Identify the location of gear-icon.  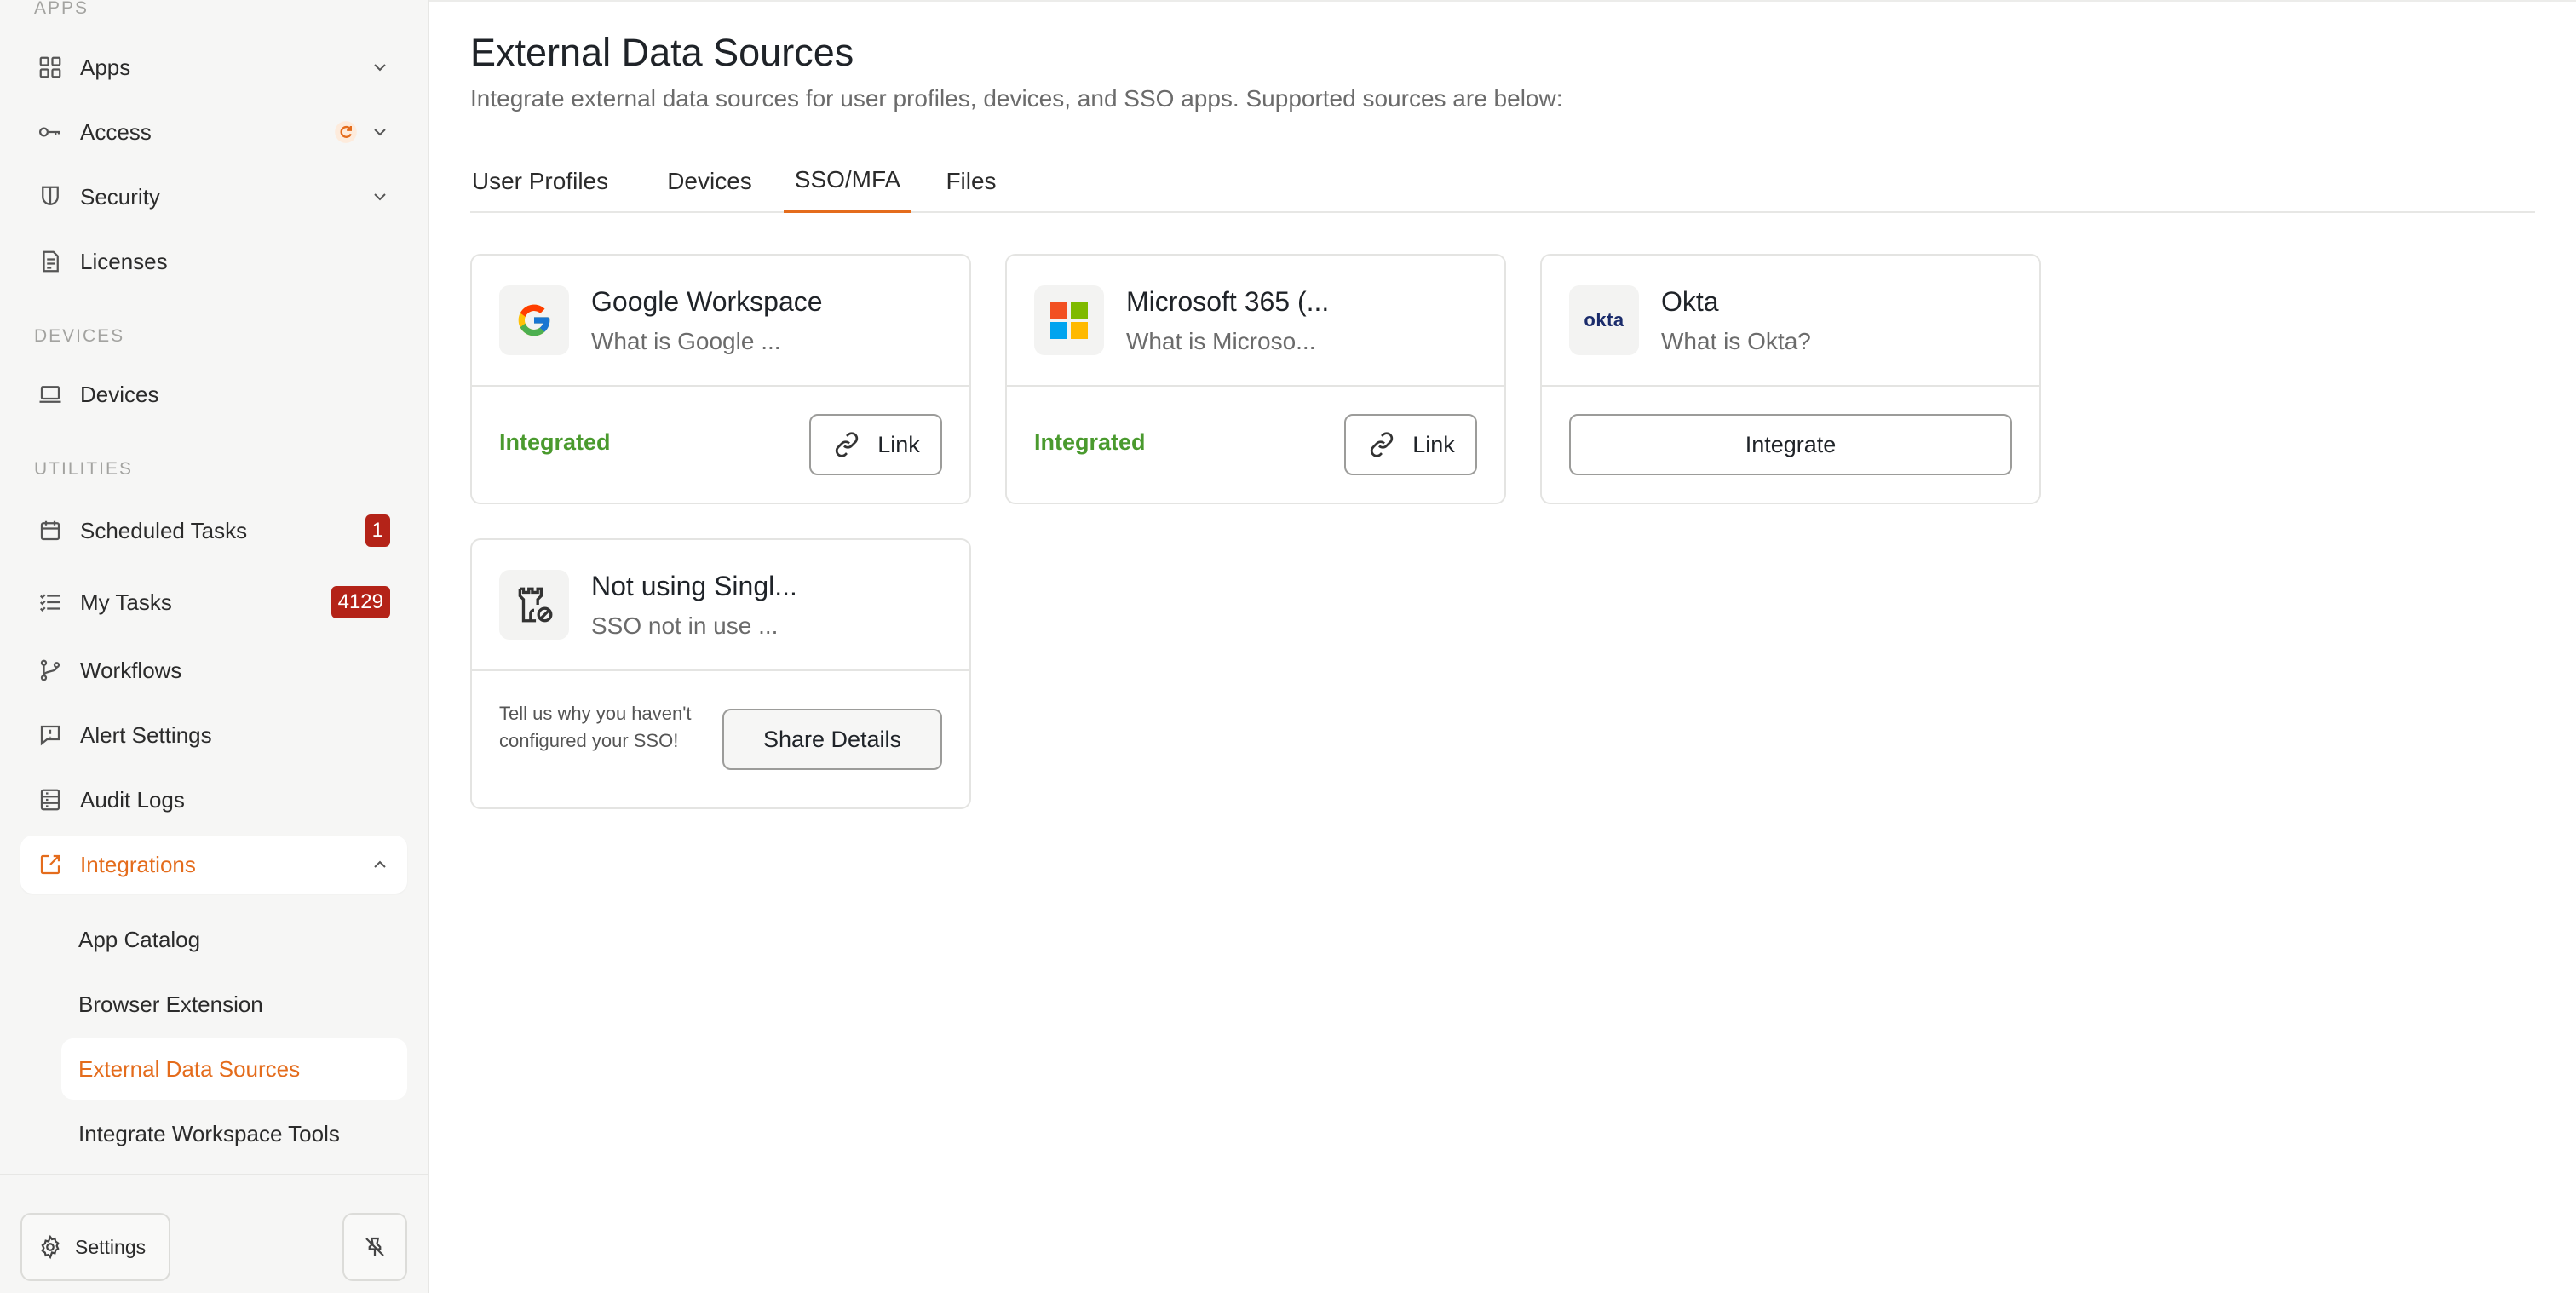
(51, 1247).